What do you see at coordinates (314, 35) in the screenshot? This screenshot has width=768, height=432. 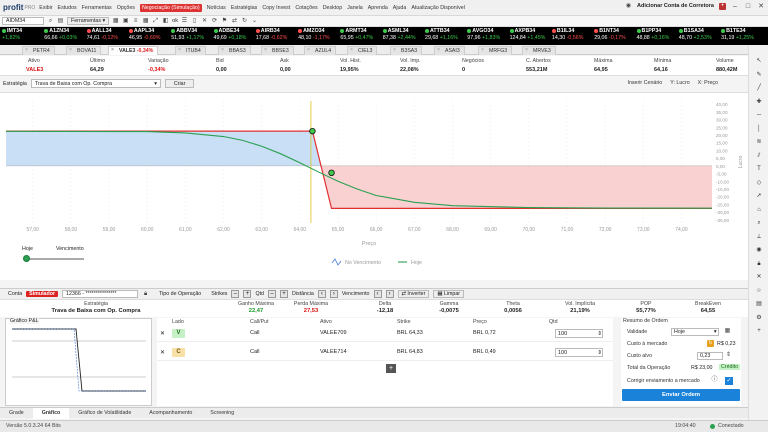 I see `ticker-item: AMZO34 48,10 -1,17%` at bounding box center [314, 35].